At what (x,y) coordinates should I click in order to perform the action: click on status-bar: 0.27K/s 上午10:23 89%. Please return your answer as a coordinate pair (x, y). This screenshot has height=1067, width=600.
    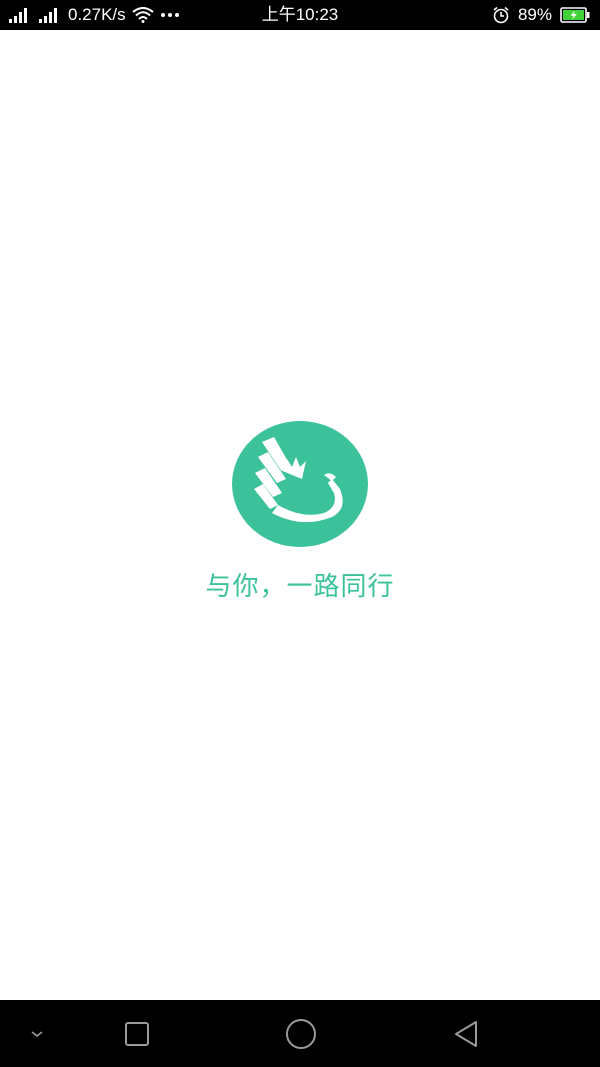
    Looking at the image, I should click on (300, 15).